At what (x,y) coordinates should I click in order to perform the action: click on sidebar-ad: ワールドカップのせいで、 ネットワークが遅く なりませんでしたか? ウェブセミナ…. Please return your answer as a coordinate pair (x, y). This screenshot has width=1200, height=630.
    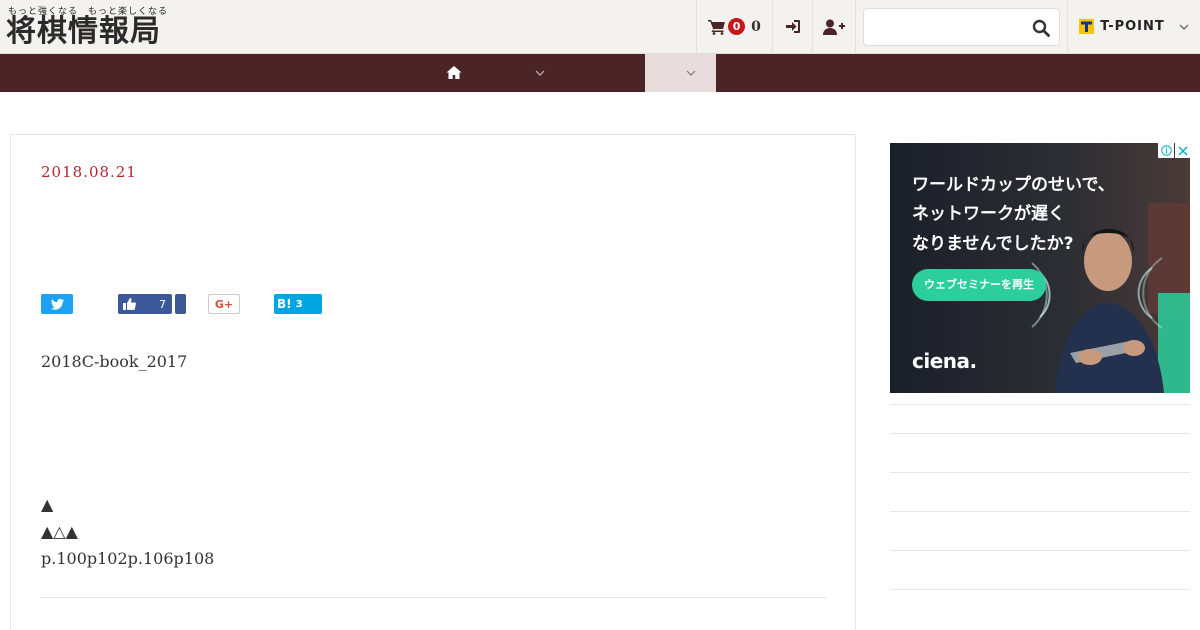
    Looking at the image, I should click on (1040, 268).